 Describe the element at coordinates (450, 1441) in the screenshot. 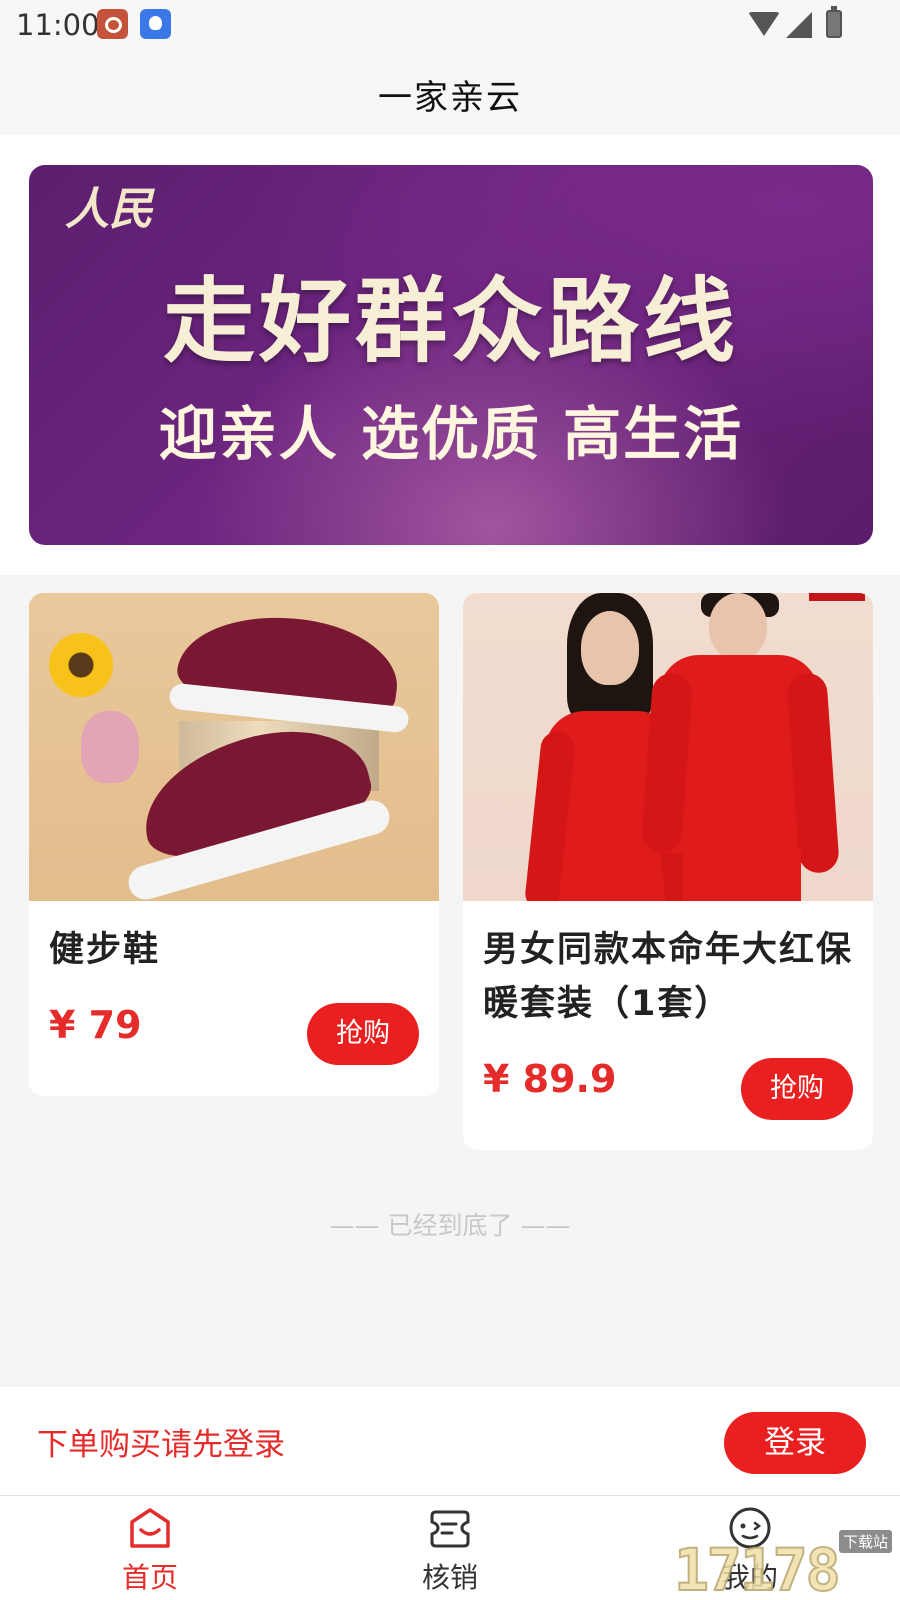

I see `login-prompt-bar: 下单购买请先登录 登录` at that location.